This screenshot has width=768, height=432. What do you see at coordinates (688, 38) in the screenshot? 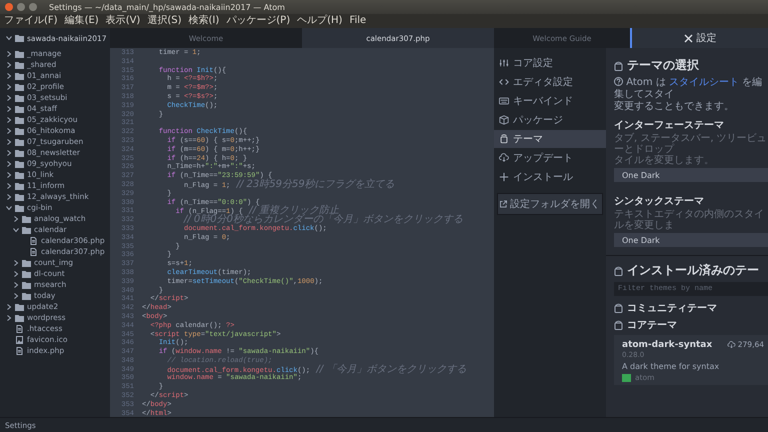
I see `tools-icon` at bounding box center [688, 38].